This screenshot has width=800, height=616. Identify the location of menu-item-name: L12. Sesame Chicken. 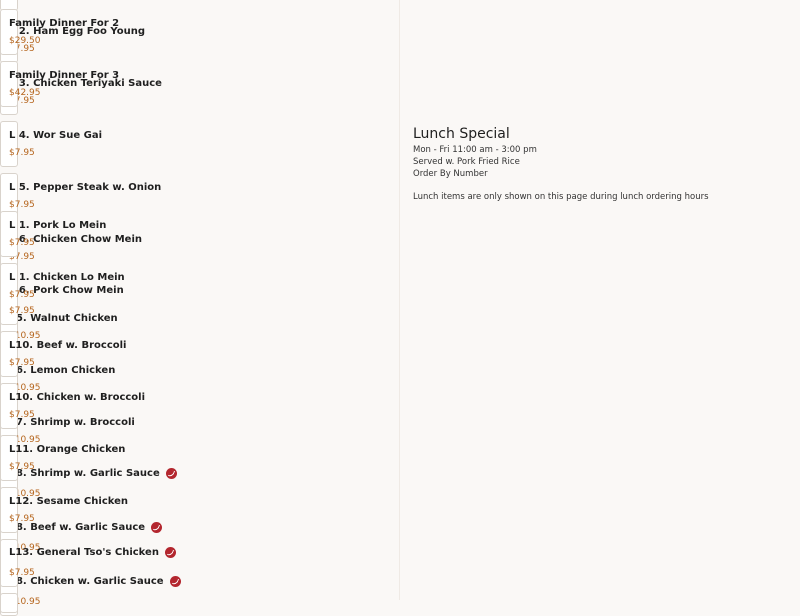
(69, 501).